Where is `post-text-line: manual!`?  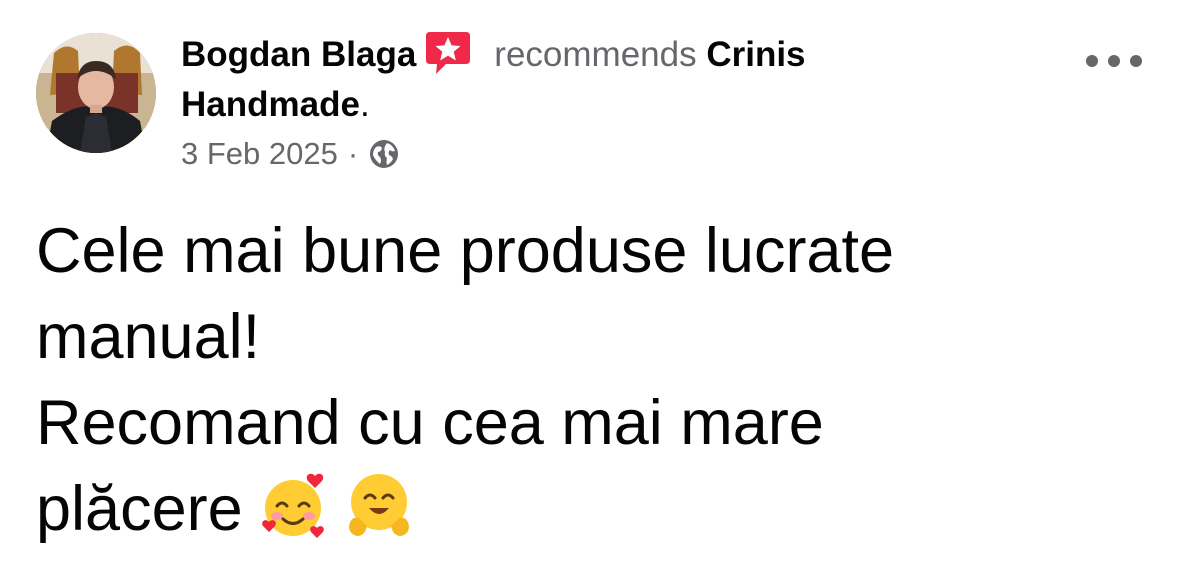
post-text-line: manual! is located at coordinates (148, 337).